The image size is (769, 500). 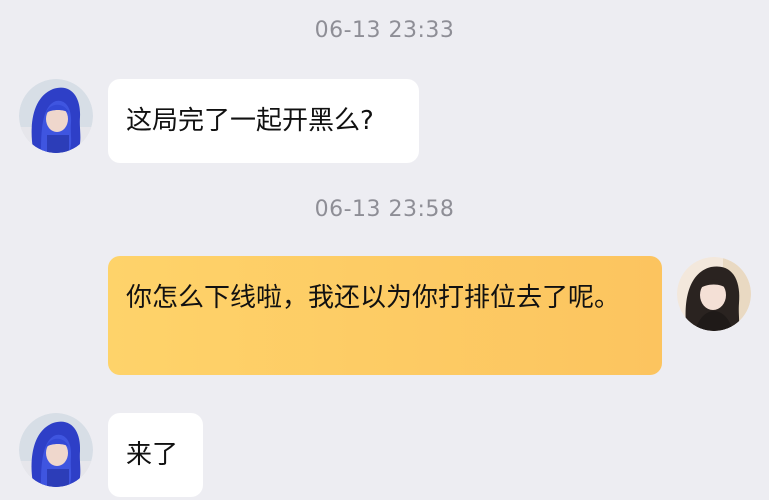 What do you see at coordinates (155, 455) in the screenshot?
I see `message-bubble: 来了` at bounding box center [155, 455].